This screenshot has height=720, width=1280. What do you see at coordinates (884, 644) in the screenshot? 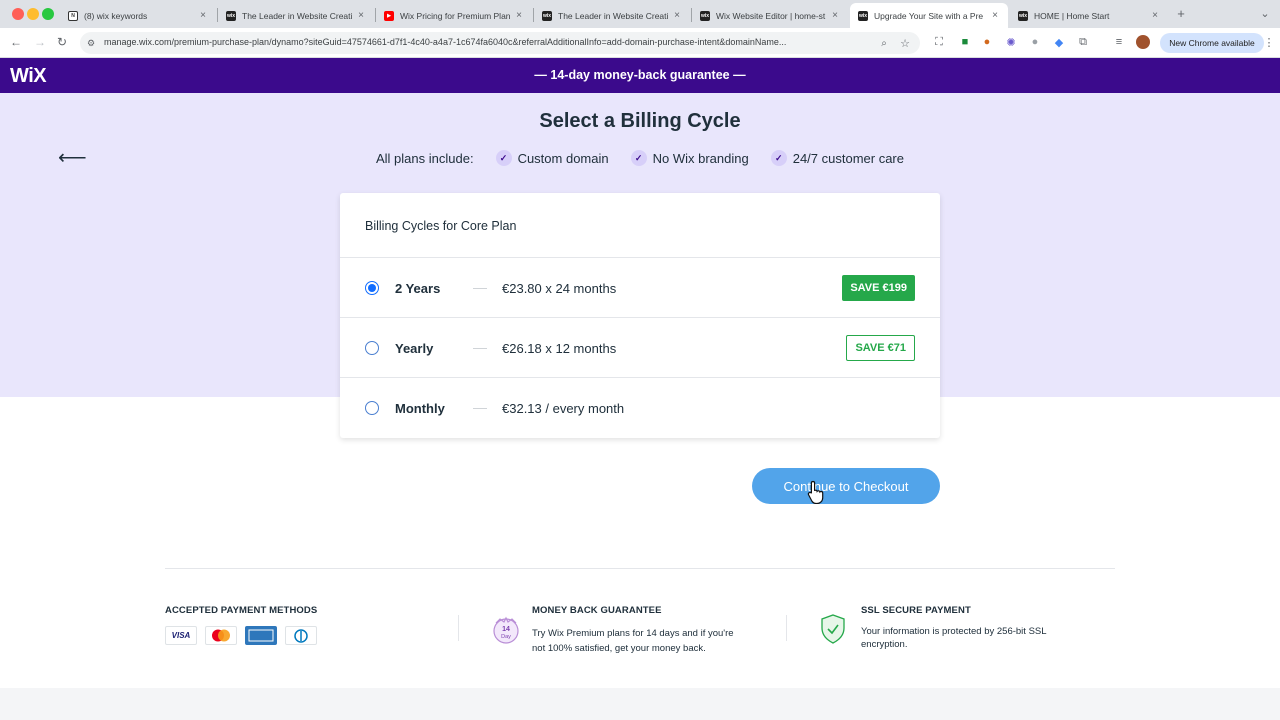
I see `ssl-text: encryption.` at bounding box center [884, 644].